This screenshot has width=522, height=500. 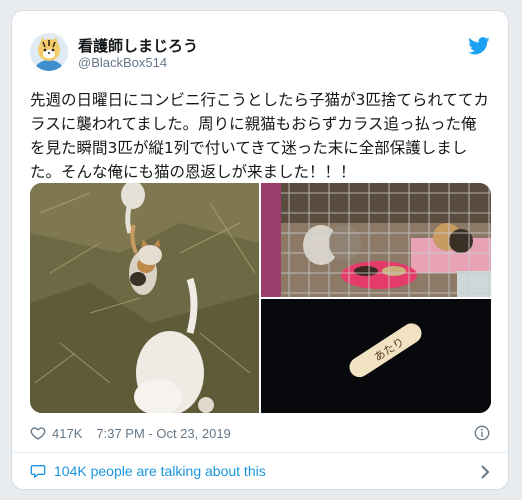 I want to click on tweet-meta: 417K 7:37 PM - Oct 23, 2019, so click(x=130, y=433).